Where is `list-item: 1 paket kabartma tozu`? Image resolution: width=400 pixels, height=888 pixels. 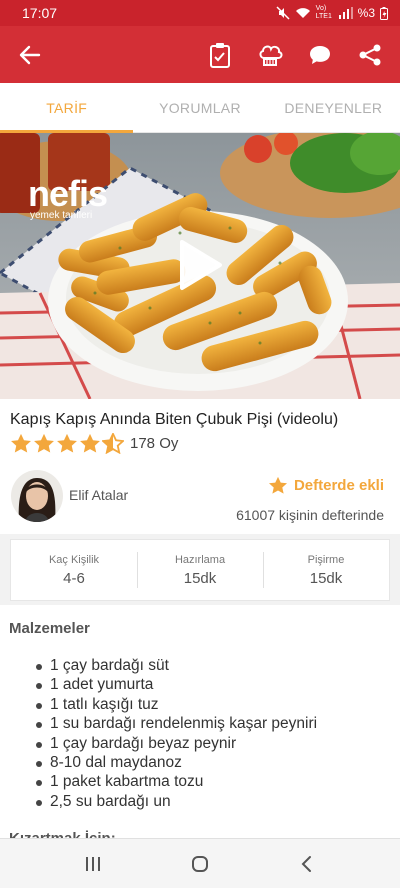
list-item: 1 paket kabartma tozu is located at coordinates (158, 781).